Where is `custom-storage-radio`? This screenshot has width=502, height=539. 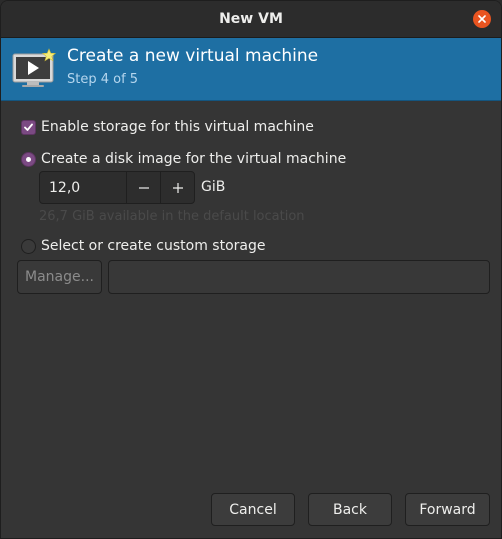
custom-storage-radio is located at coordinates (28, 246).